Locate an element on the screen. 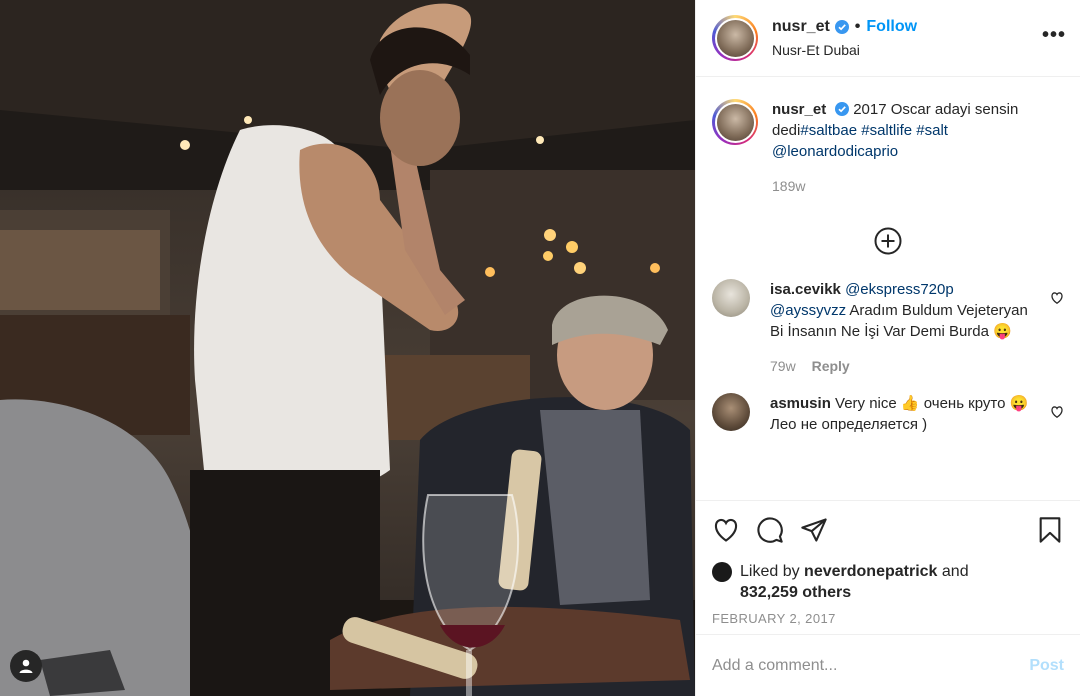  action-bar is located at coordinates (888, 530).